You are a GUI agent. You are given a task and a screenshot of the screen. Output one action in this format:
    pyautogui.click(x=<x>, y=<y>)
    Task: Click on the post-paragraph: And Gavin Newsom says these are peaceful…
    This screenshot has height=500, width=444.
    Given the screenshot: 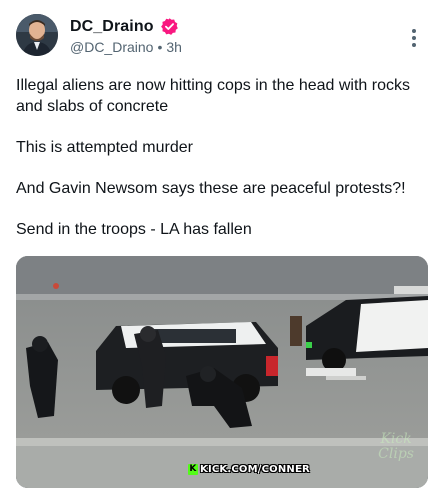 What is the action you would take?
    pyautogui.click(x=211, y=188)
    